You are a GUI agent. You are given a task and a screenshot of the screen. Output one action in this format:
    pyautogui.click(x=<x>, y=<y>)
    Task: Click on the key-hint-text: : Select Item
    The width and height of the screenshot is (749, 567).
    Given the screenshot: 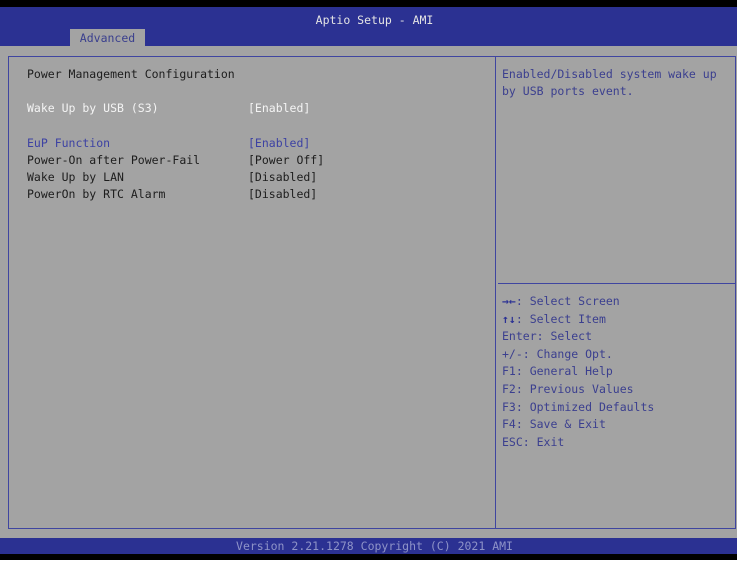 What is the action you would take?
    pyautogui.click(x=560, y=318)
    